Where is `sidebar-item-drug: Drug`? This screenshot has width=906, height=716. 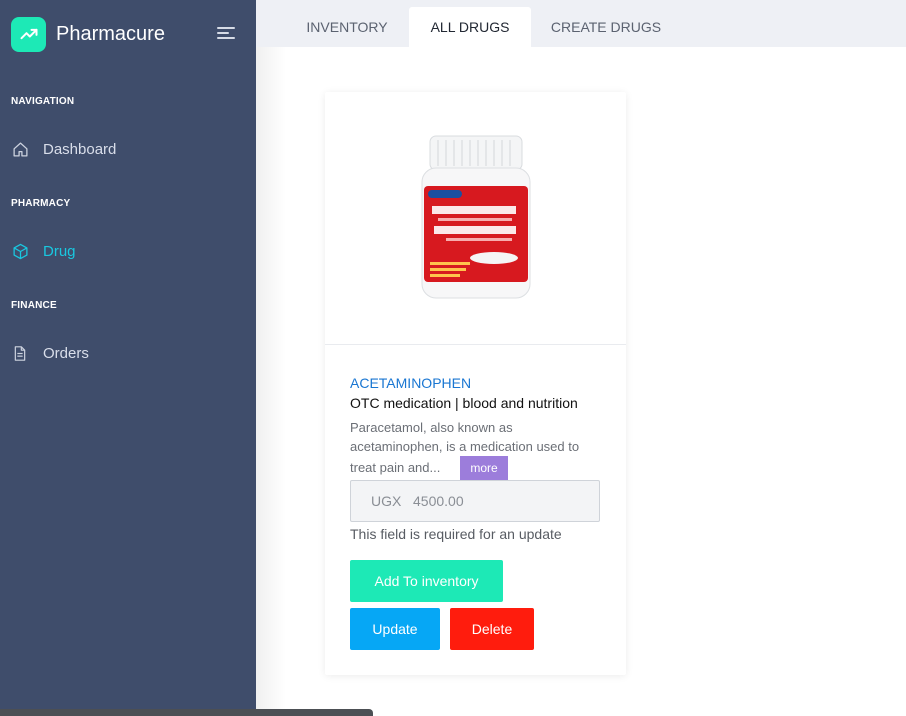
sidebar-item-drug: Drug is located at coordinates (43, 251).